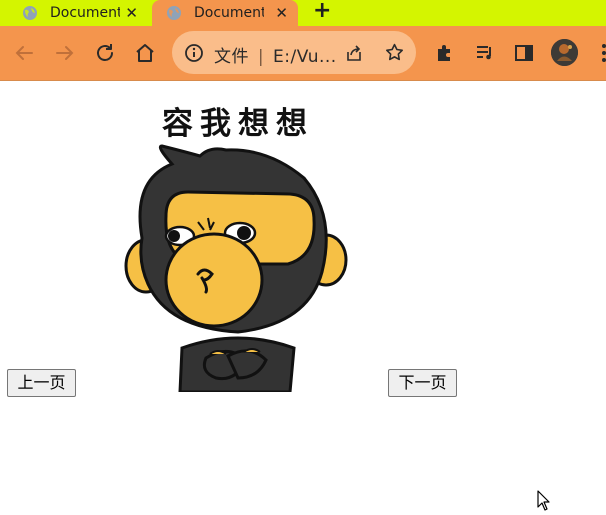 Image resolution: width=606 pixels, height=515 pixels. What do you see at coordinates (543, 500) in the screenshot?
I see `mouse-pointer-icon` at bounding box center [543, 500].